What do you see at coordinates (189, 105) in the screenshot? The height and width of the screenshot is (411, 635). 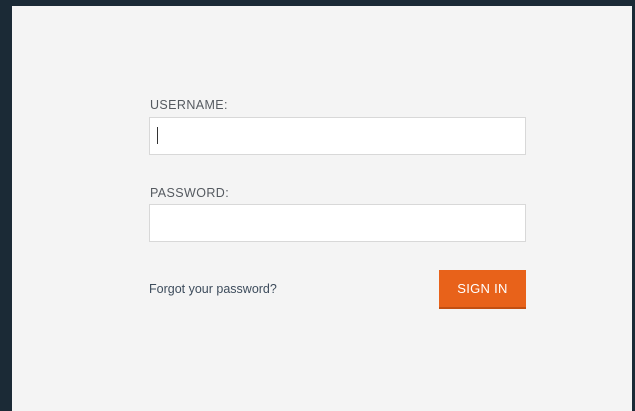 I see `username-label: USERNAME:` at bounding box center [189, 105].